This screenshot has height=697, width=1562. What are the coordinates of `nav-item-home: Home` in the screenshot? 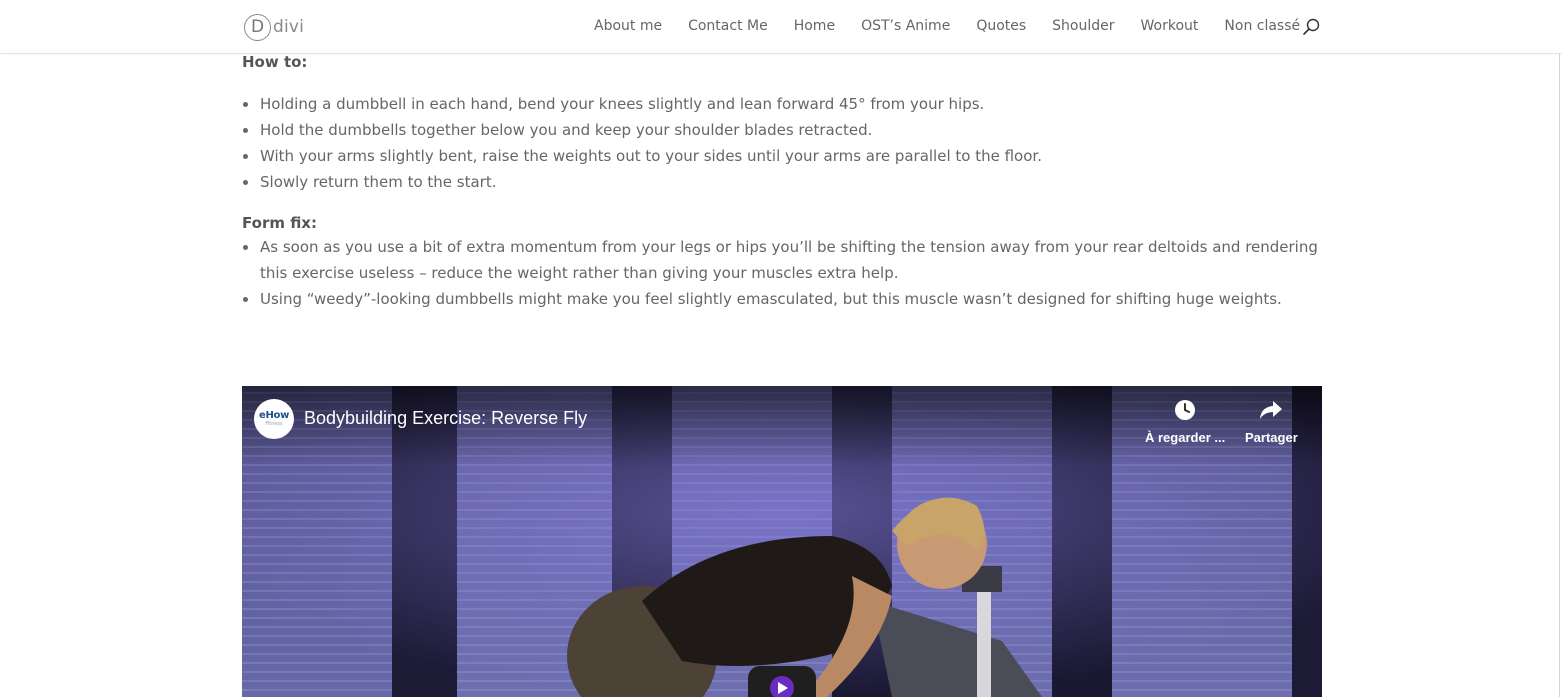 It's located at (814, 26).